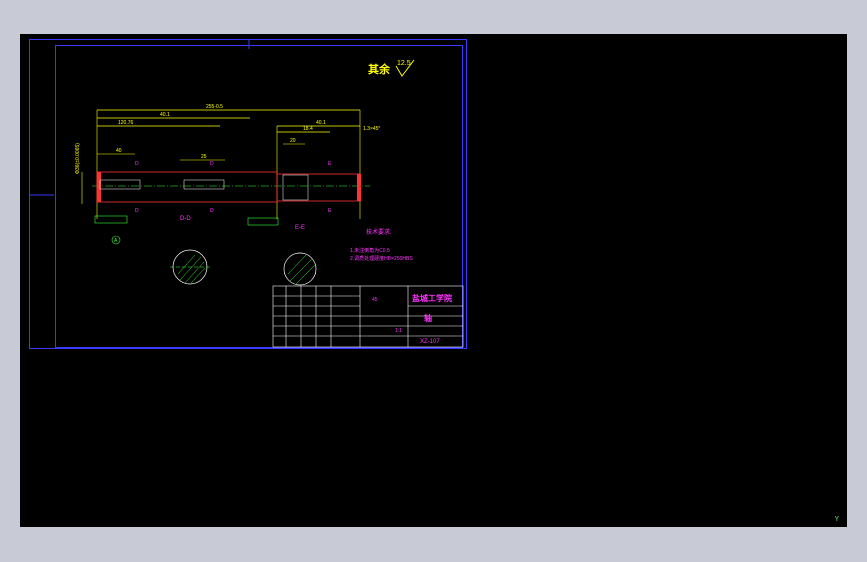 Image resolution: width=867 pixels, height=562 pixels. I want to click on dim-40: 40, so click(119, 151).